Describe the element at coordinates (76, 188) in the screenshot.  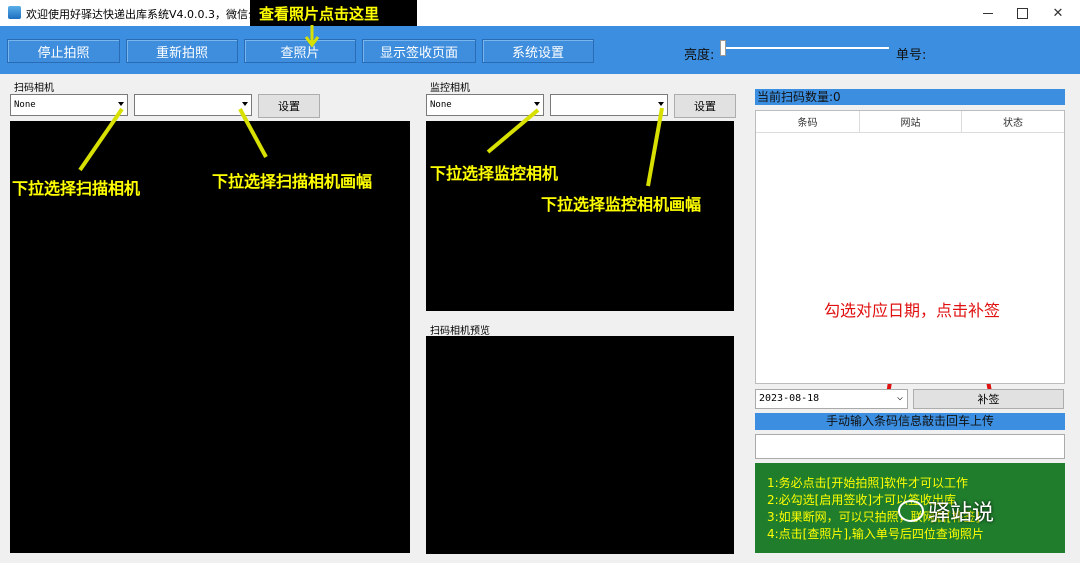
I see `scan-camera-select-annotation: 下拉选择扫描相机` at that location.